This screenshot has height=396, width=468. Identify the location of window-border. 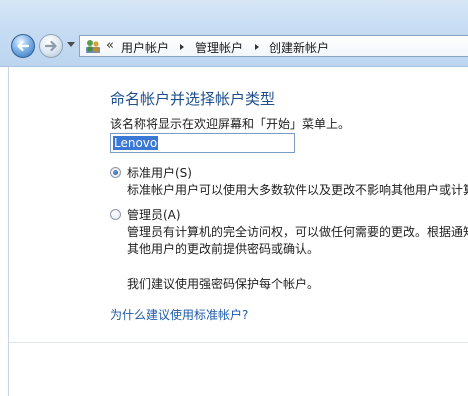
(8, 231).